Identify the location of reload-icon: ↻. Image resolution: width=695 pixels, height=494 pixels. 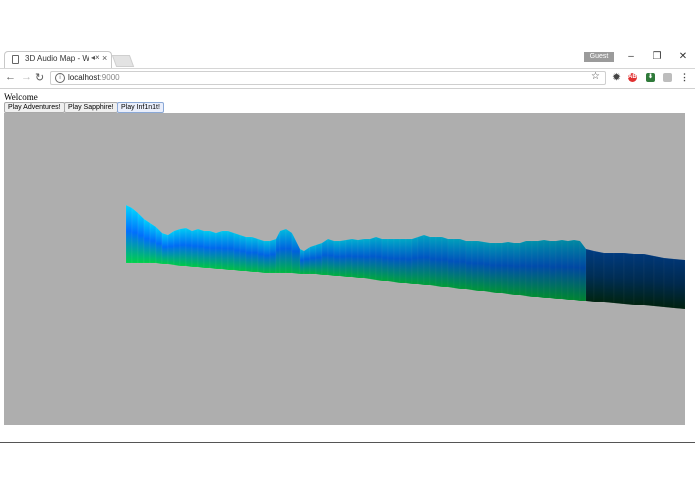
(39, 77).